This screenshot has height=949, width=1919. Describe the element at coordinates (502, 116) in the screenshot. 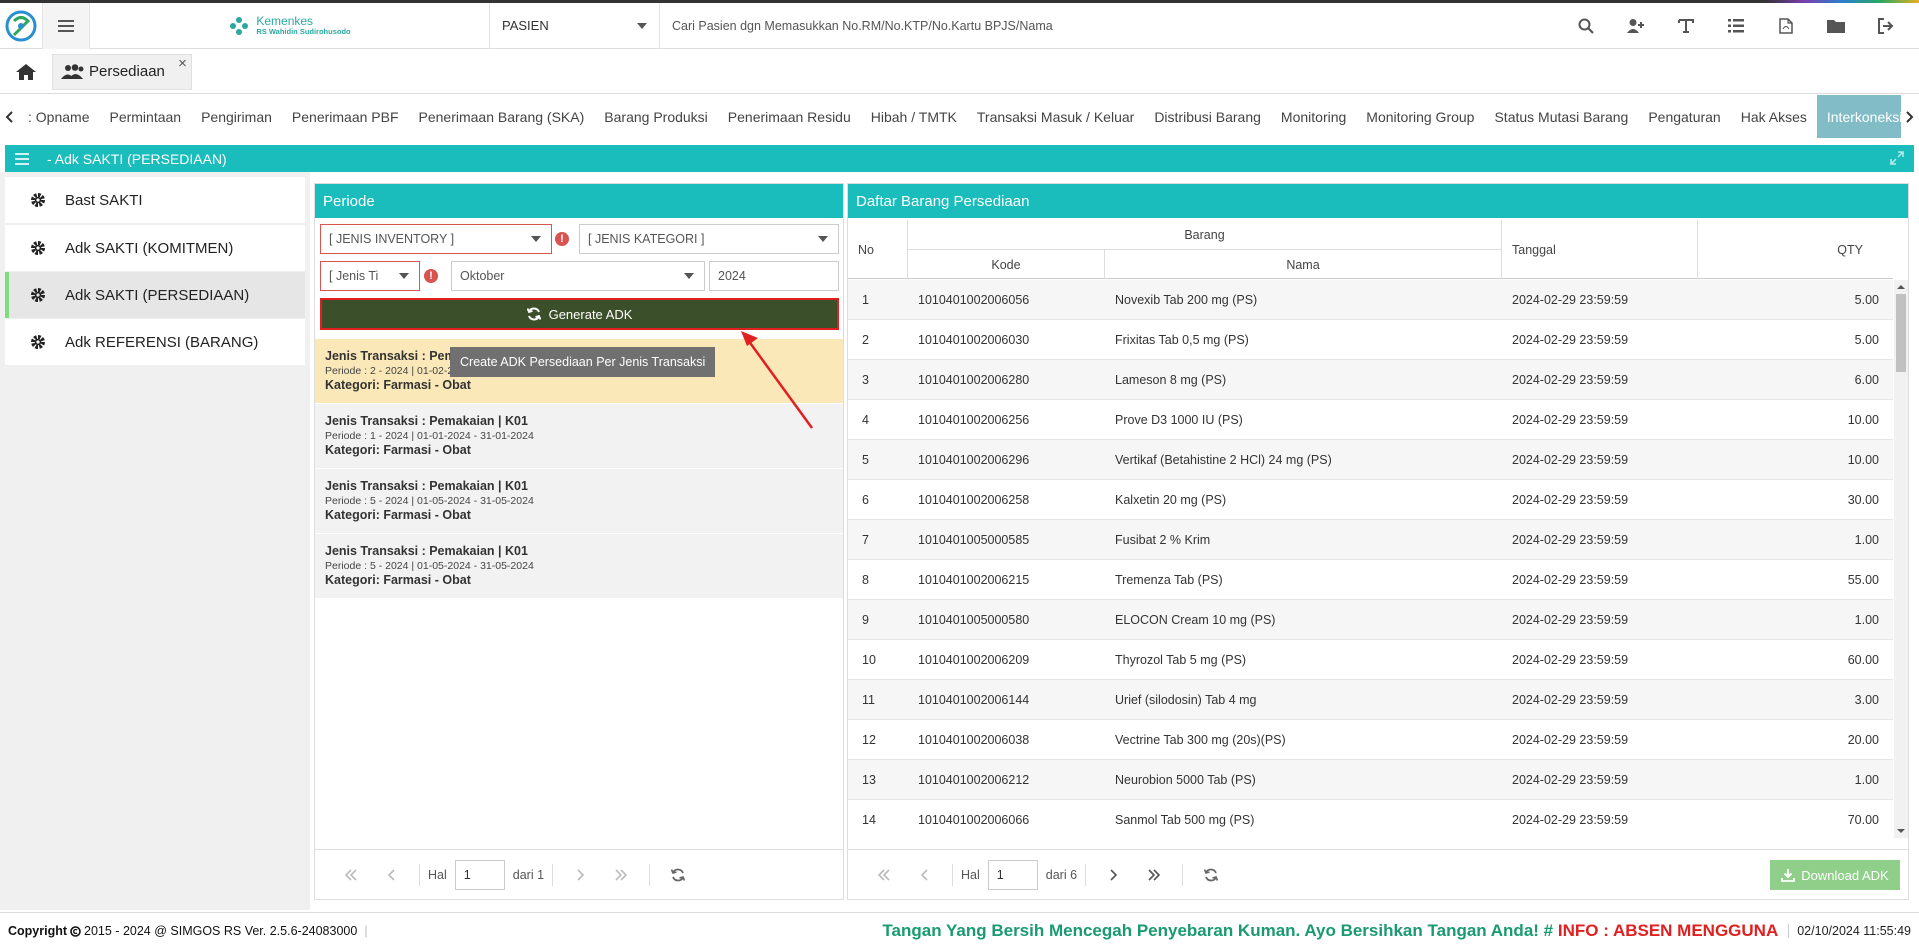

I see `modnav-item-penerimaan-barang-ska: Penerimaan Barang (SKA)` at that location.